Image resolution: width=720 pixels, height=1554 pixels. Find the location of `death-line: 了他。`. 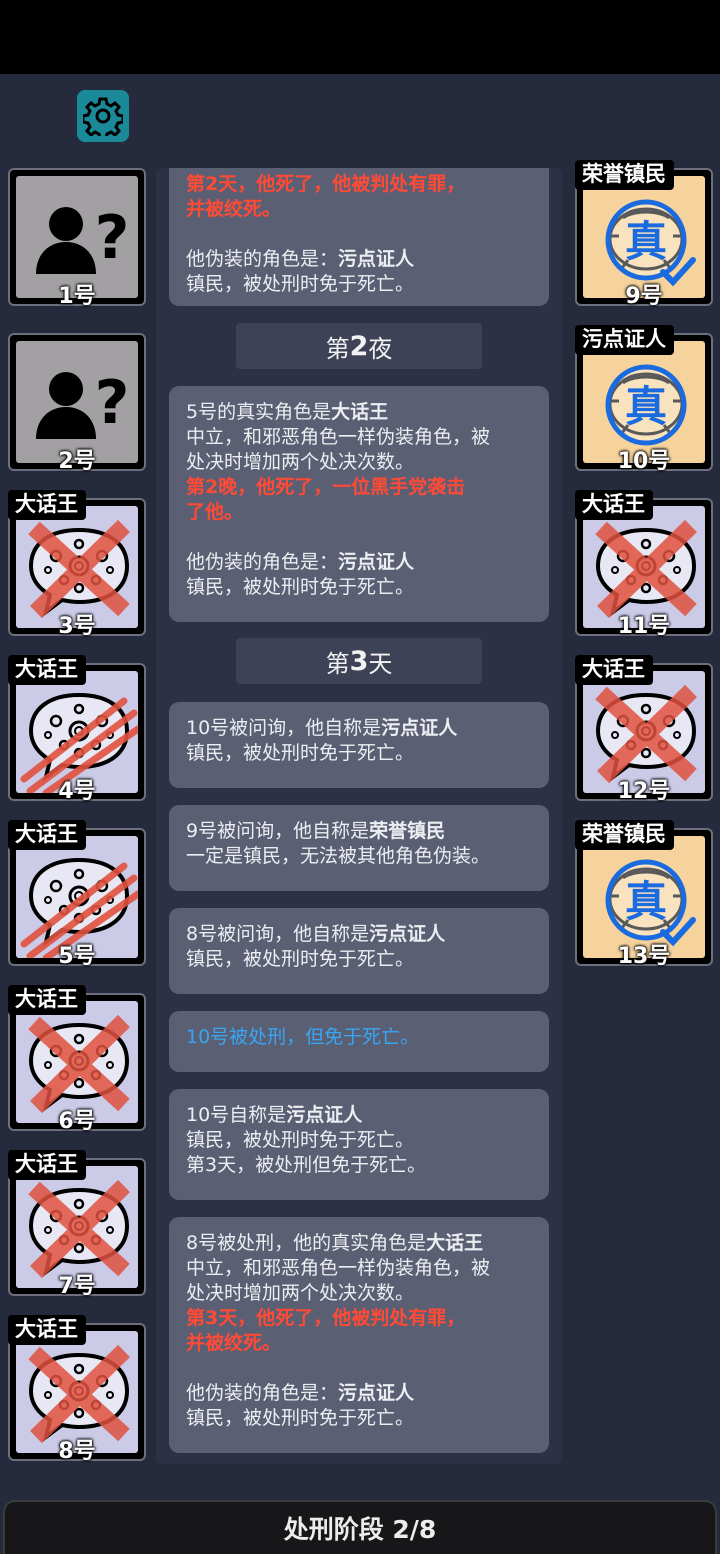

death-line: 了他。 is located at coordinates (215, 512).